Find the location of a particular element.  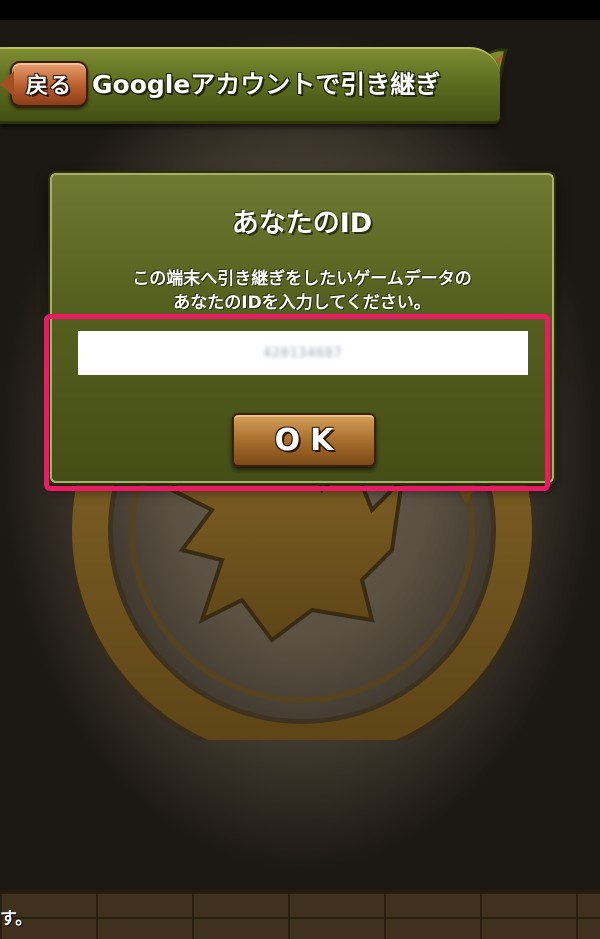

back-arrow-icon is located at coordinates (7, 84).